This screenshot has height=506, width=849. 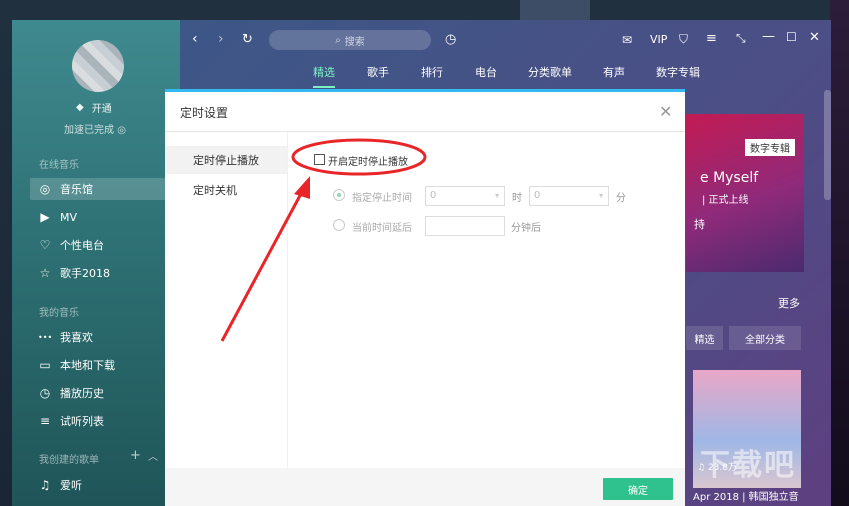 I want to click on back-icon: ‹, so click(x=195, y=39).